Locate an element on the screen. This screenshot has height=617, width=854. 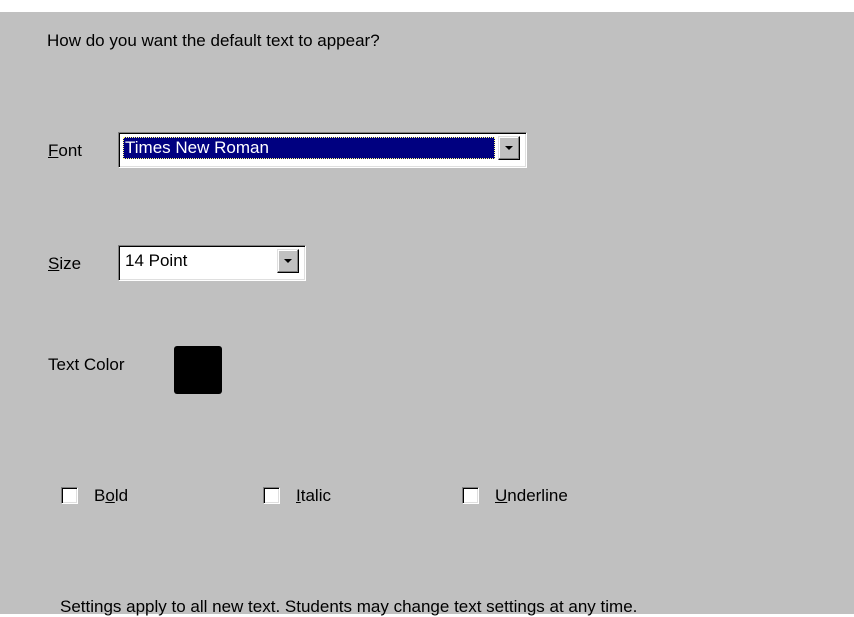
size-label: Size is located at coordinates (64, 264).